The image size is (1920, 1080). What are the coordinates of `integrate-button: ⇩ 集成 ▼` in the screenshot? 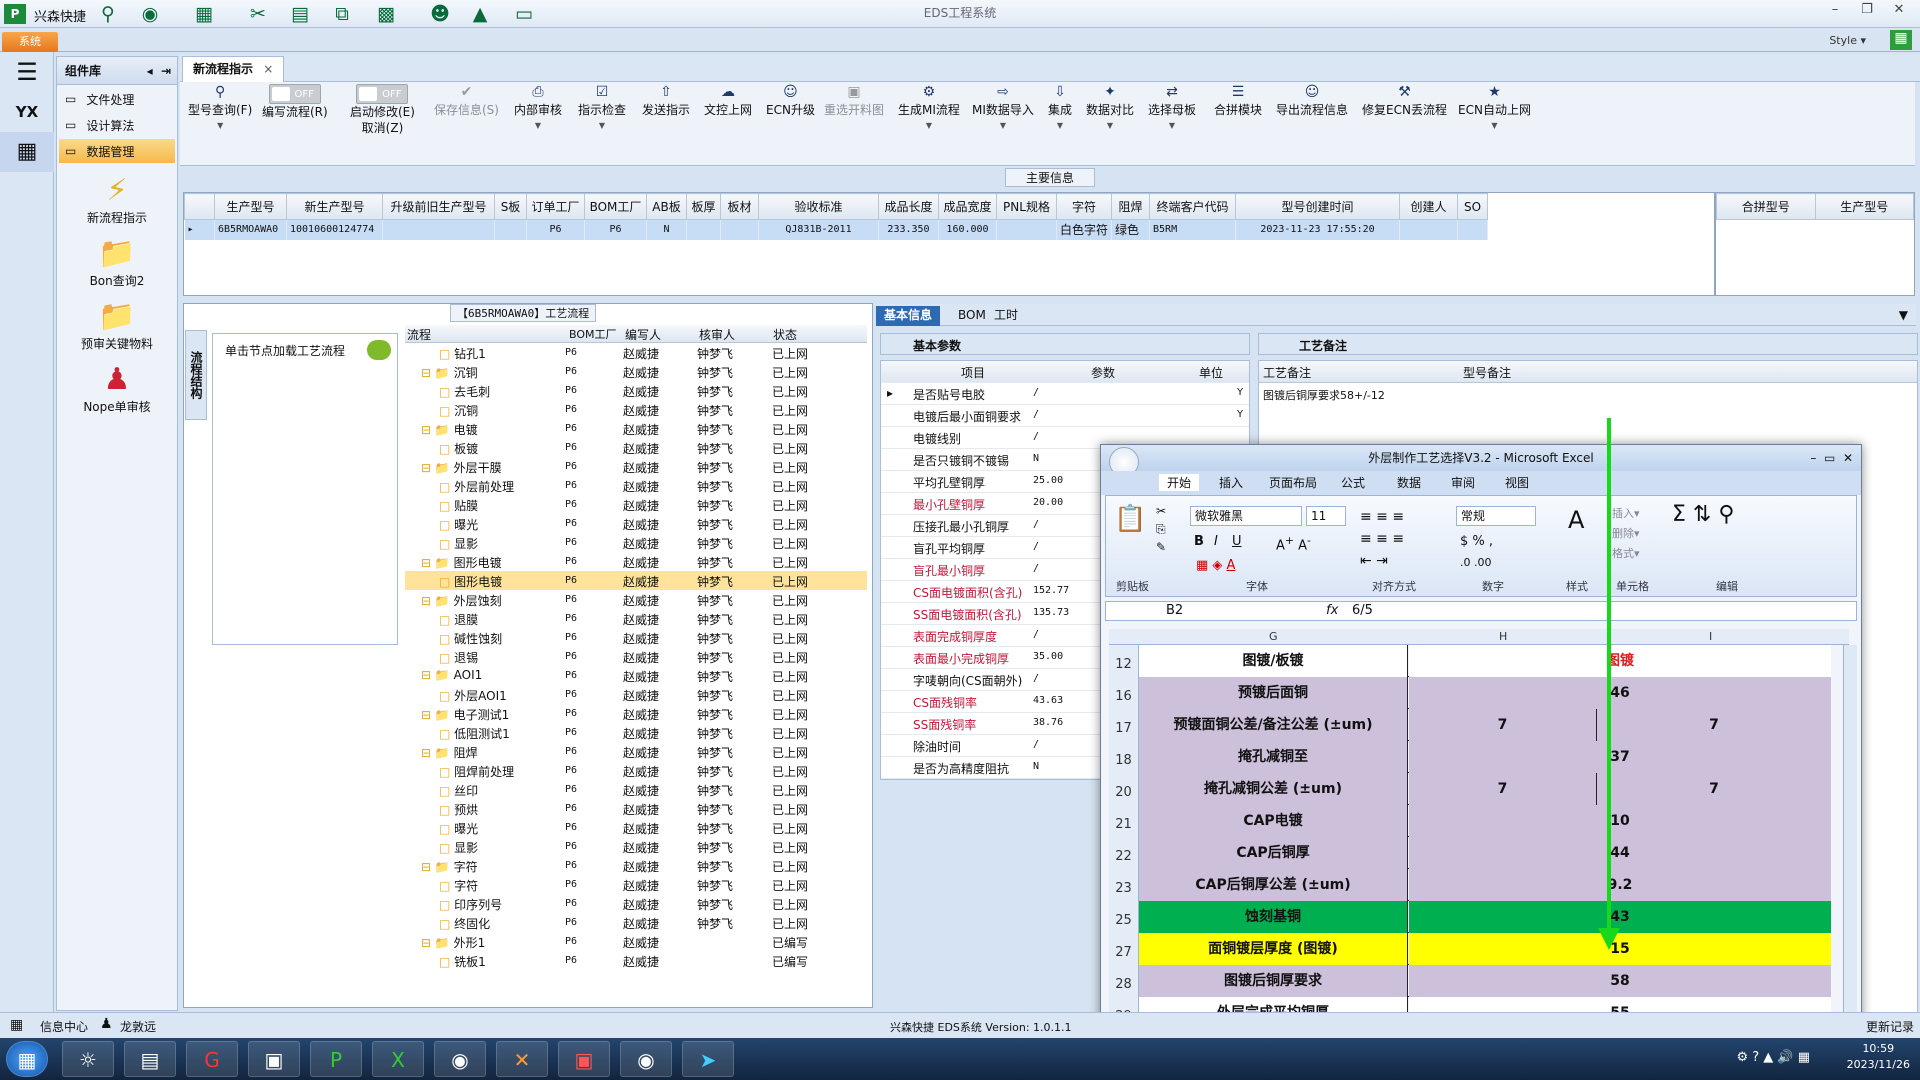 It's located at (1060, 109).